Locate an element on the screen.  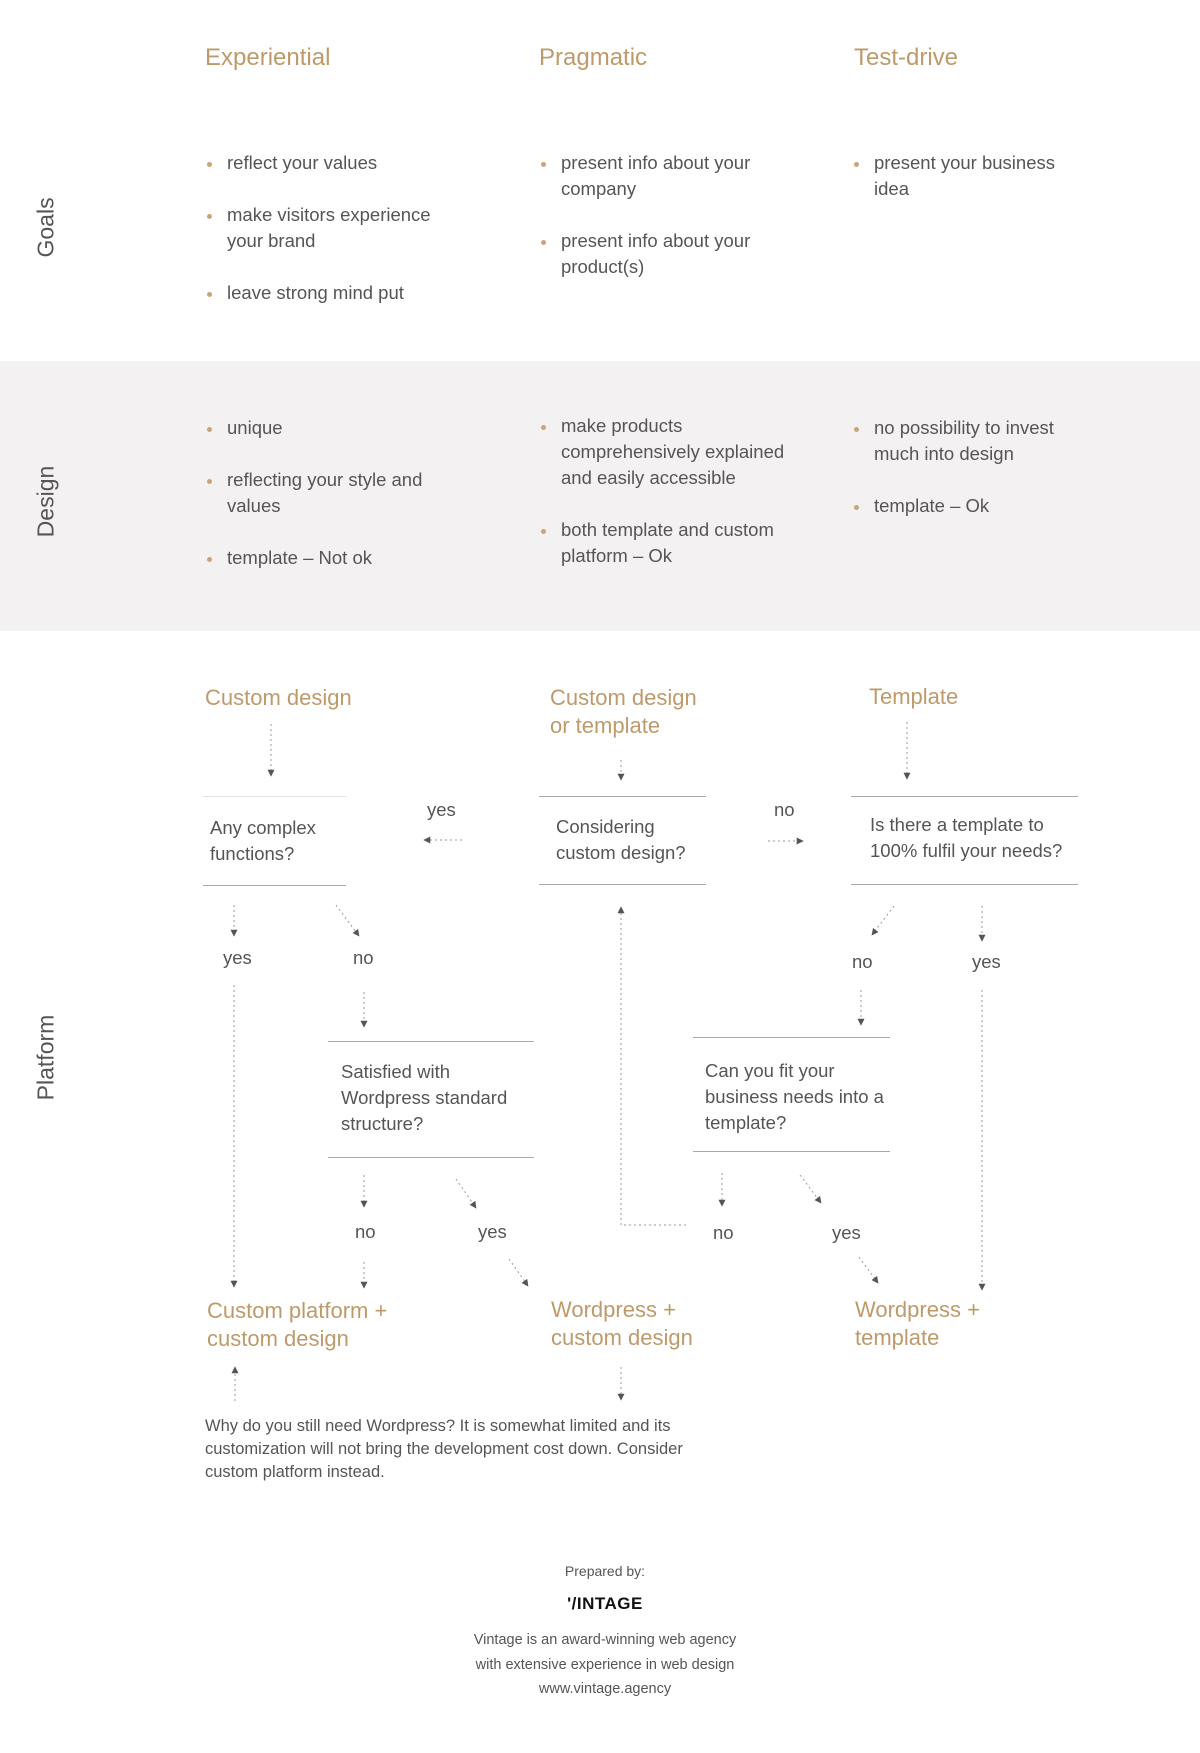
agency-description-line2: with extensive experience in web design is located at coordinates (605, 1665).